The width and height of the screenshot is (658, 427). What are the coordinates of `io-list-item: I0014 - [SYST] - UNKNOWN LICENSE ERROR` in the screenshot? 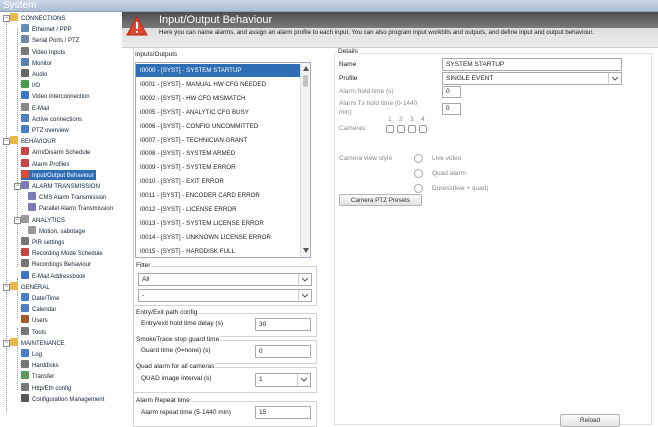 It's located at (218, 237).